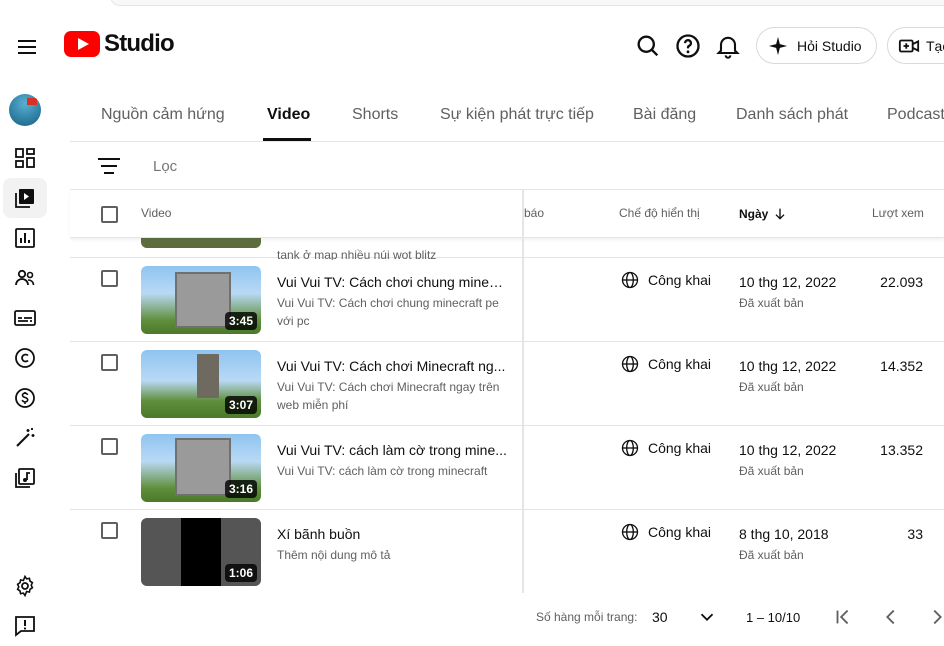 This screenshot has width=944, height=646. I want to click on video-thumbnail: 1:06, so click(201, 552).